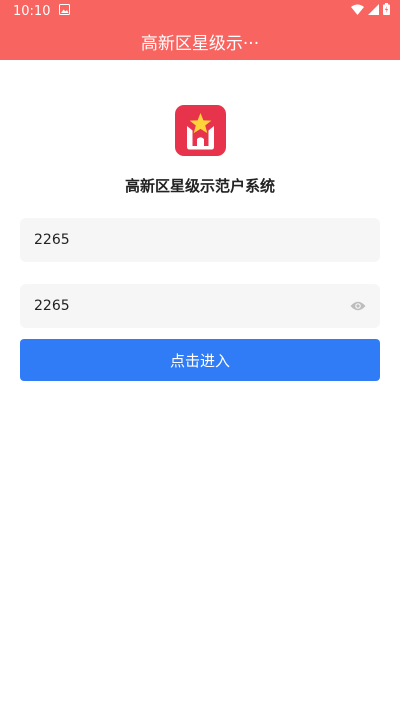 The image size is (400, 711). I want to click on app-name: 高新区星级示范户系统, so click(199, 186).